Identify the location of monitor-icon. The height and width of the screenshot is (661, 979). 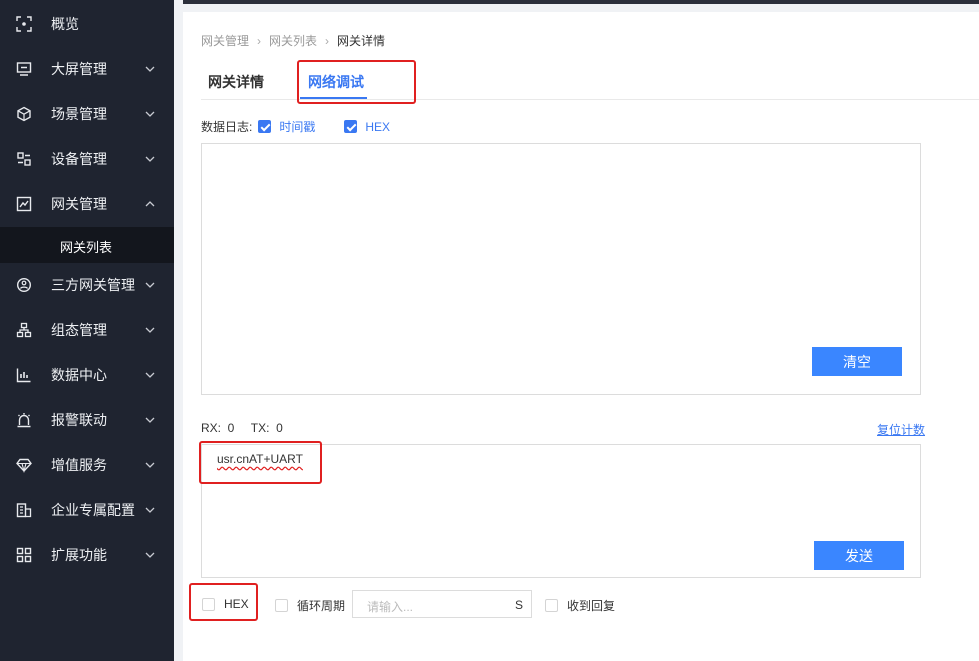
(24, 68).